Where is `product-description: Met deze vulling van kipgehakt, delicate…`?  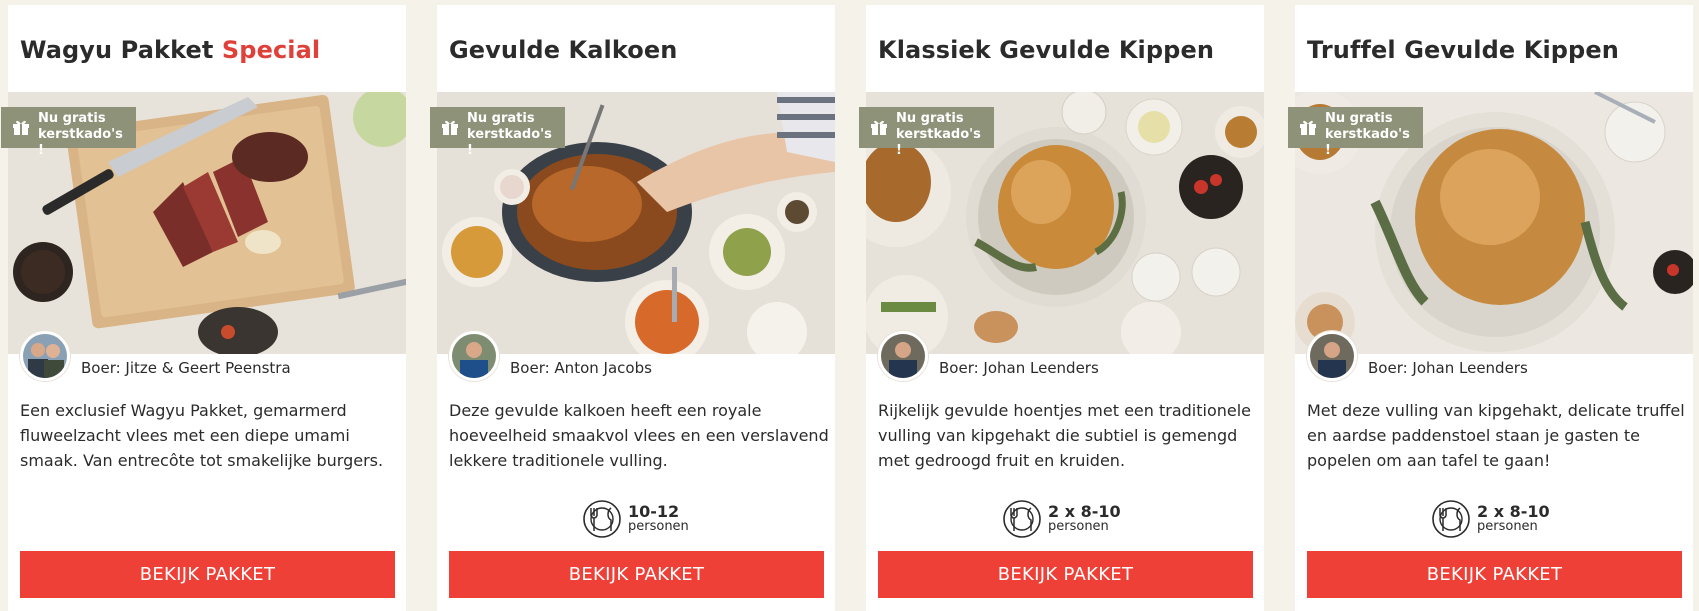
product-description: Met deze vulling van kipgehakt, delicate… is located at coordinates (1496, 435).